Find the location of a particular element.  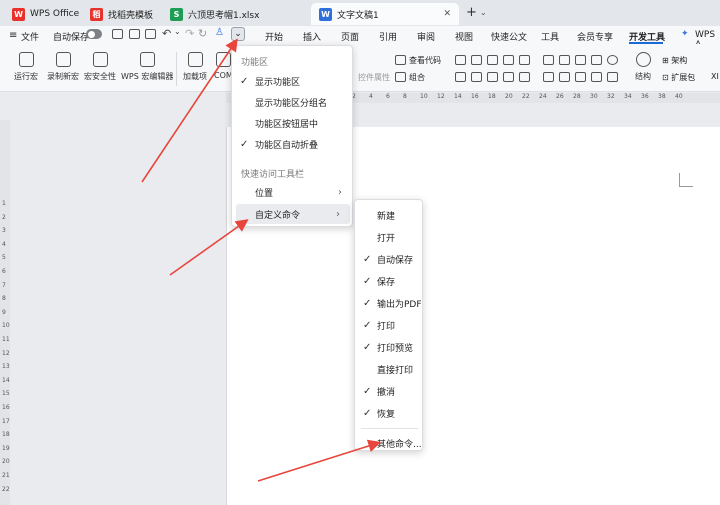

tab-insert: 插入 is located at coordinates (312, 36).